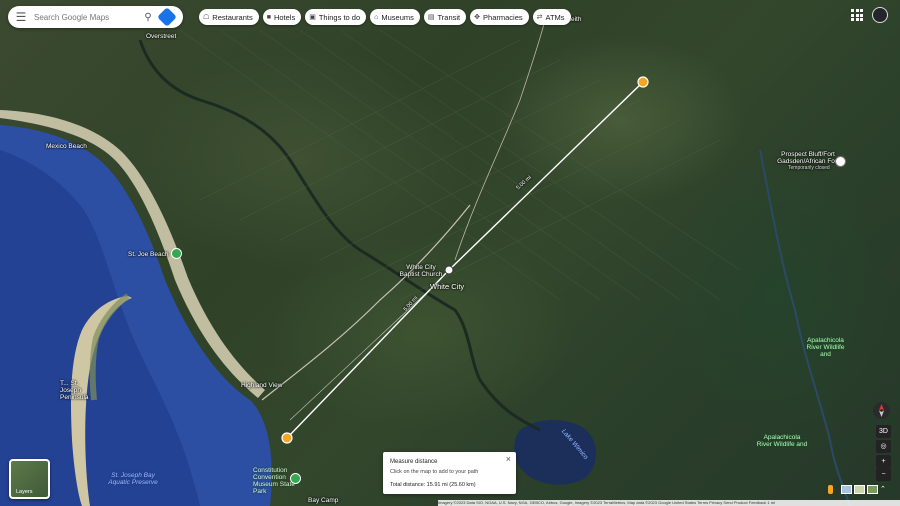 The width and height of the screenshot is (900, 506). Describe the element at coordinates (825, 347) in the screenshot. I see `label-apalachicola-wildlife: Apalachicola River Wildlife and` at that location.